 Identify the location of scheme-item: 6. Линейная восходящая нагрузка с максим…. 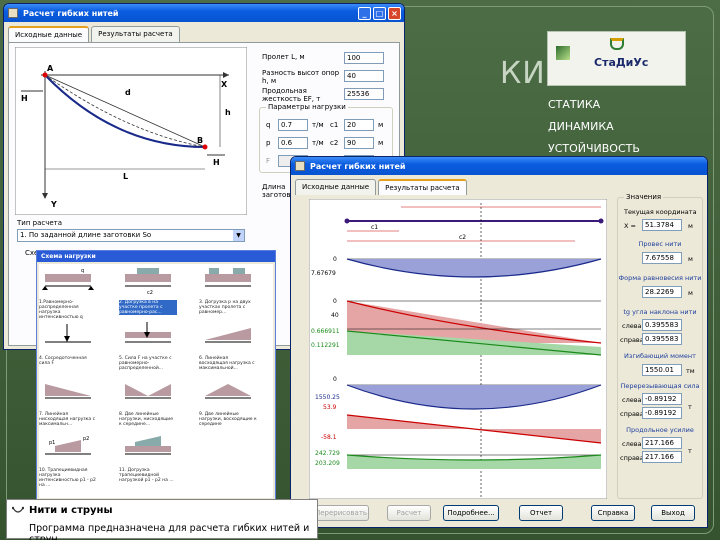
(228, 346).